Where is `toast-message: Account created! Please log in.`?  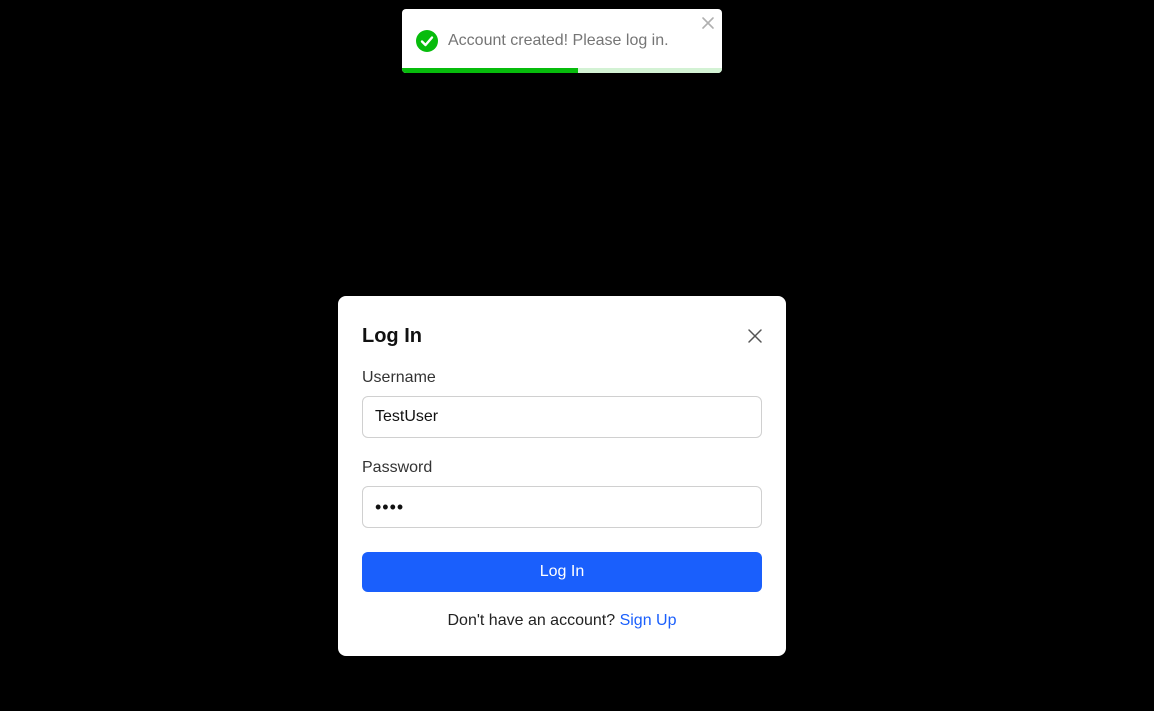
toast-message: Account created! Please log in. is located at coordinates (558, 40).